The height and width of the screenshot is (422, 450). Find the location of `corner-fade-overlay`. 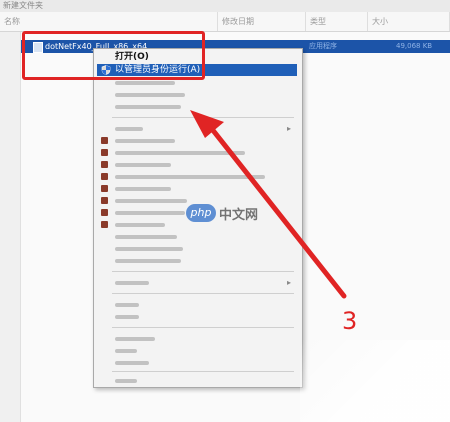

corner-fade-overlay is located at coordinates (375, 381).